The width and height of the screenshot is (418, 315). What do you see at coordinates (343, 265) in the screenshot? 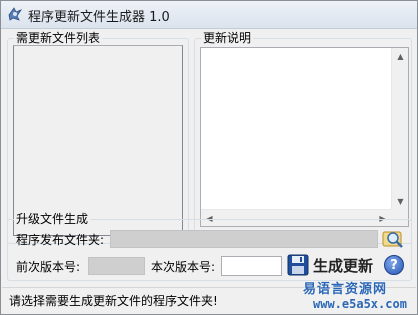
I see `generate-button-label: 生成更新` at bounding box center [343, 265].